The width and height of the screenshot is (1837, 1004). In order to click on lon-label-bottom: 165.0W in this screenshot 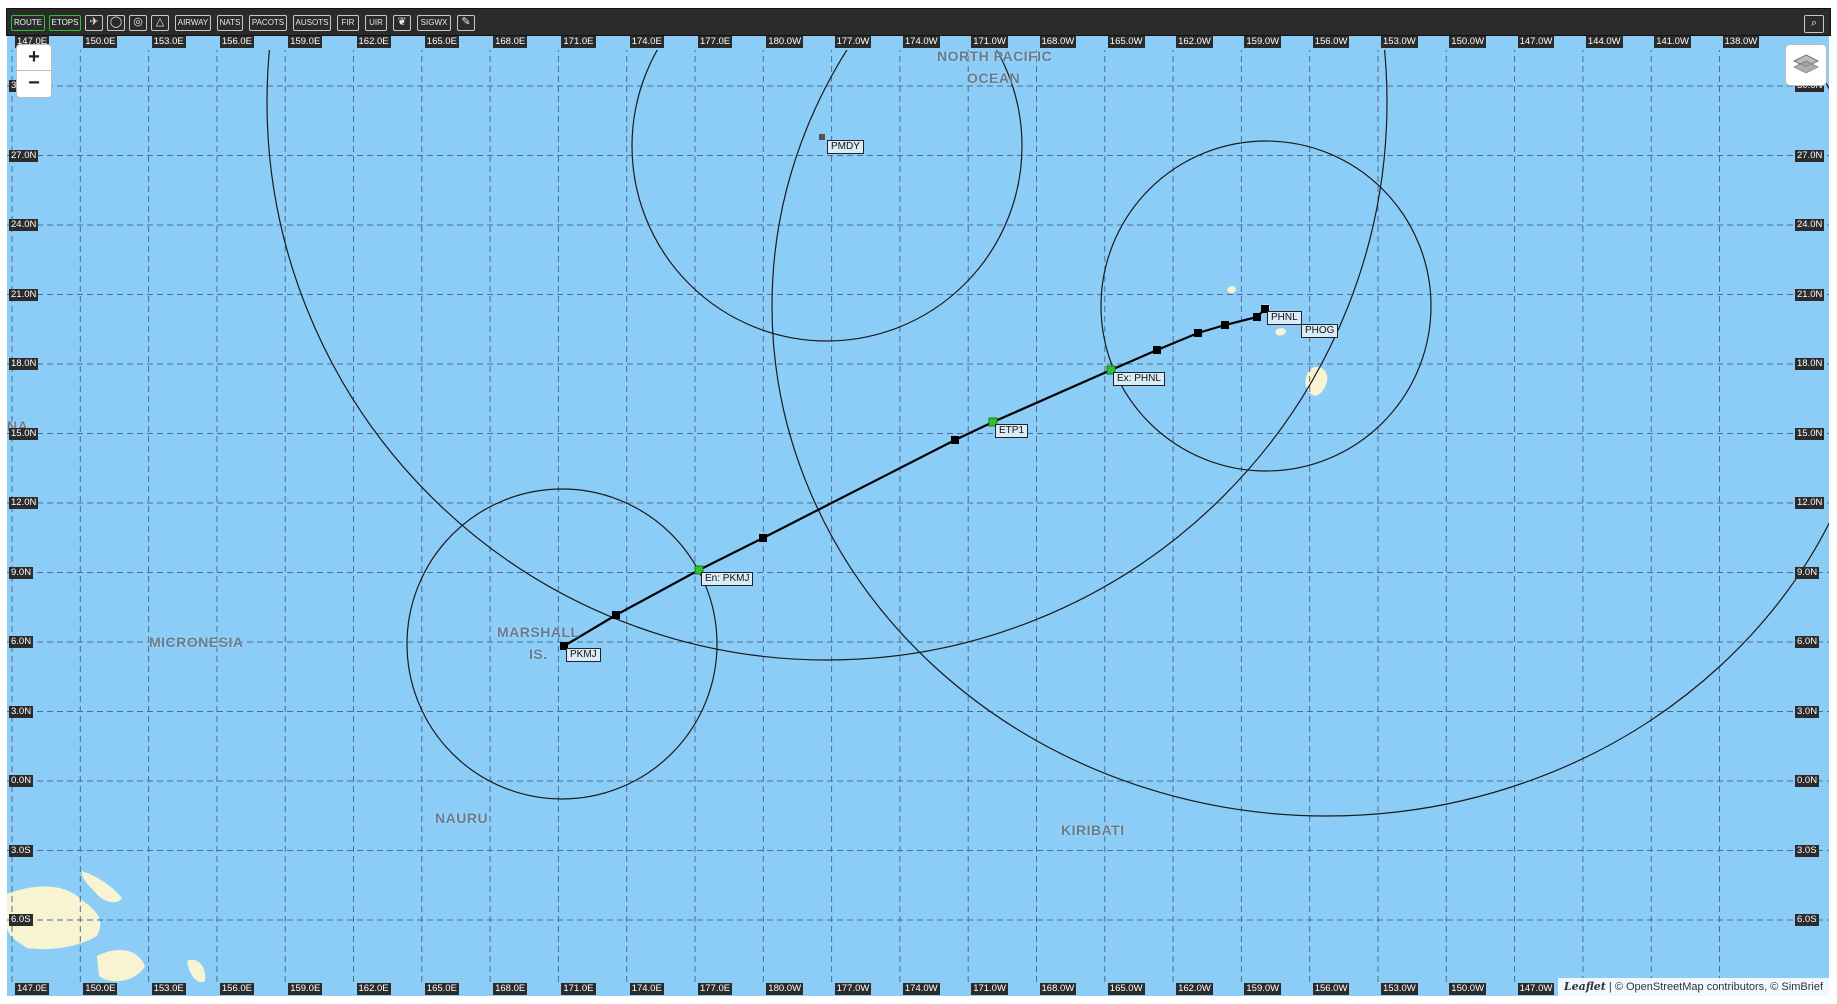, I will do `click(1126, 989)`.